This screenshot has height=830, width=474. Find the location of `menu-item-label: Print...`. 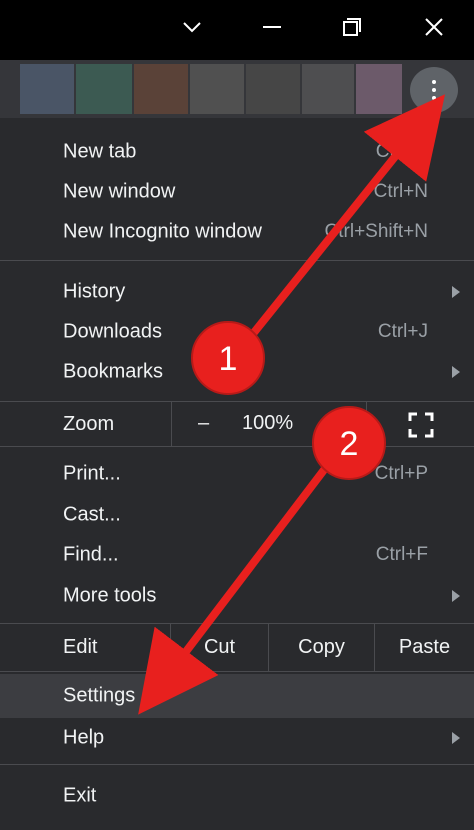

menu-item-label: Print... is located at coordinates (92, 473).